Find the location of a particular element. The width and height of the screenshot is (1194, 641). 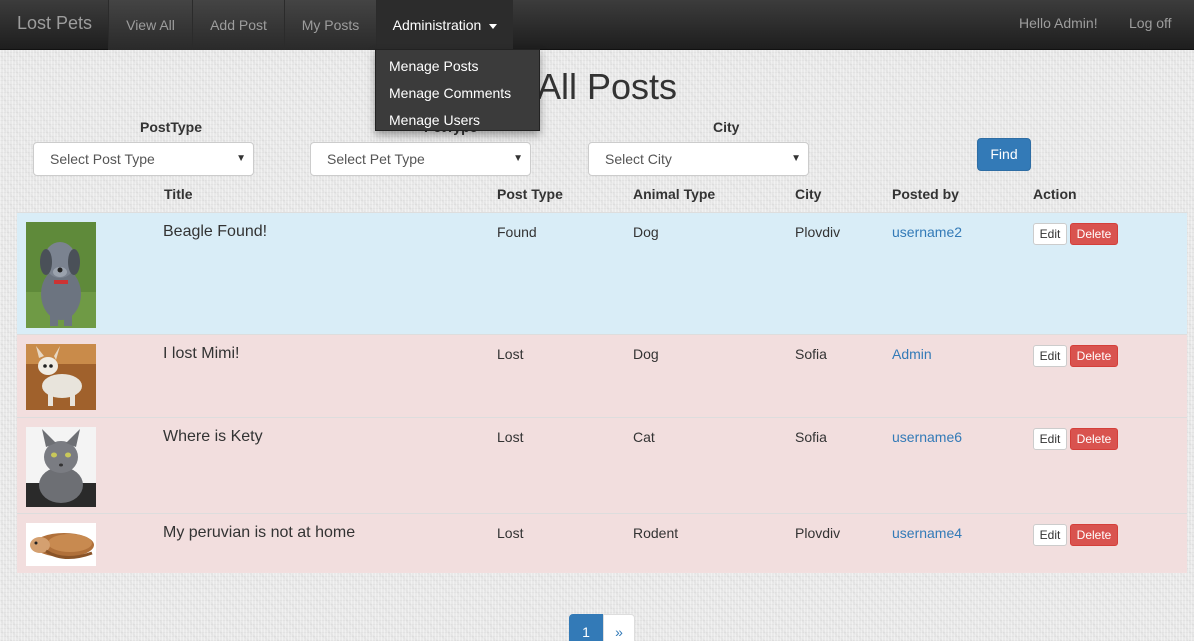

guinea-pig-photo is located at coordinates (61, 544).